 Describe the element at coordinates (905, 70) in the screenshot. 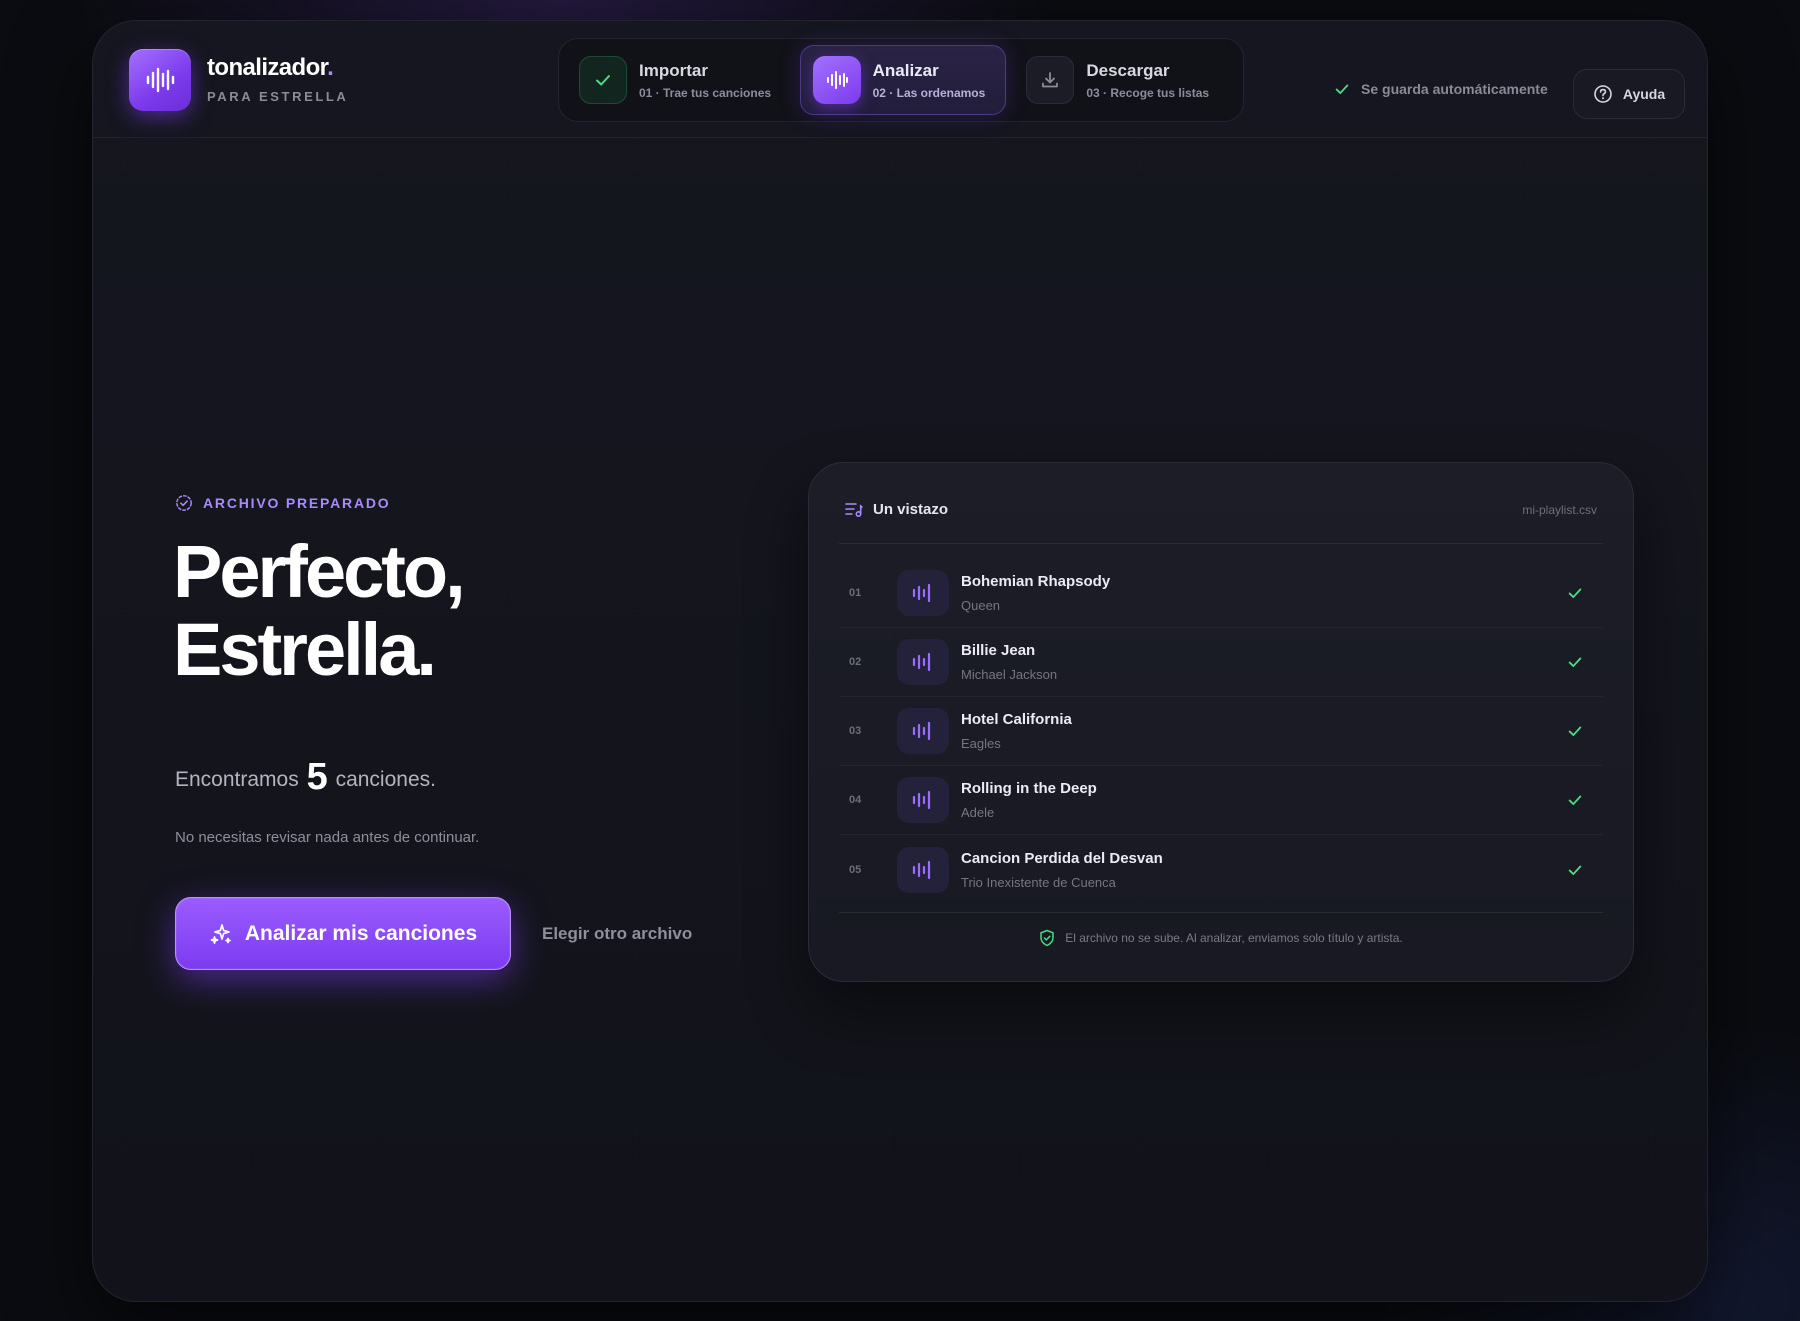

I see `step-title: Analizar` at that location.